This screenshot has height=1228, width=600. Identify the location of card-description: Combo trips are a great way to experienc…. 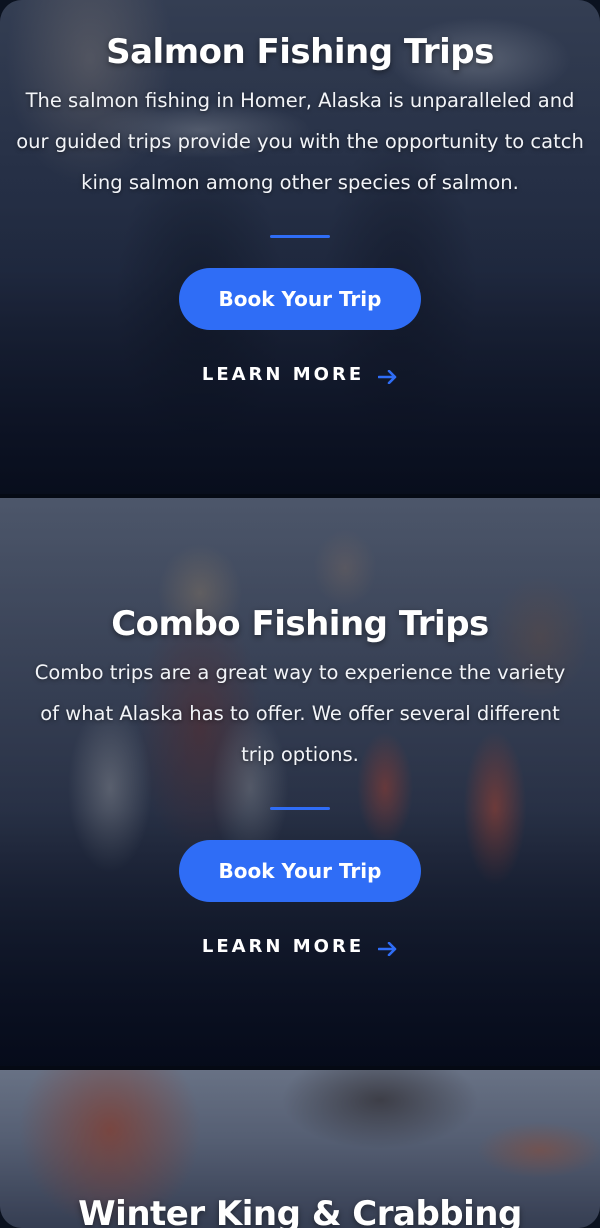
(300, 713).